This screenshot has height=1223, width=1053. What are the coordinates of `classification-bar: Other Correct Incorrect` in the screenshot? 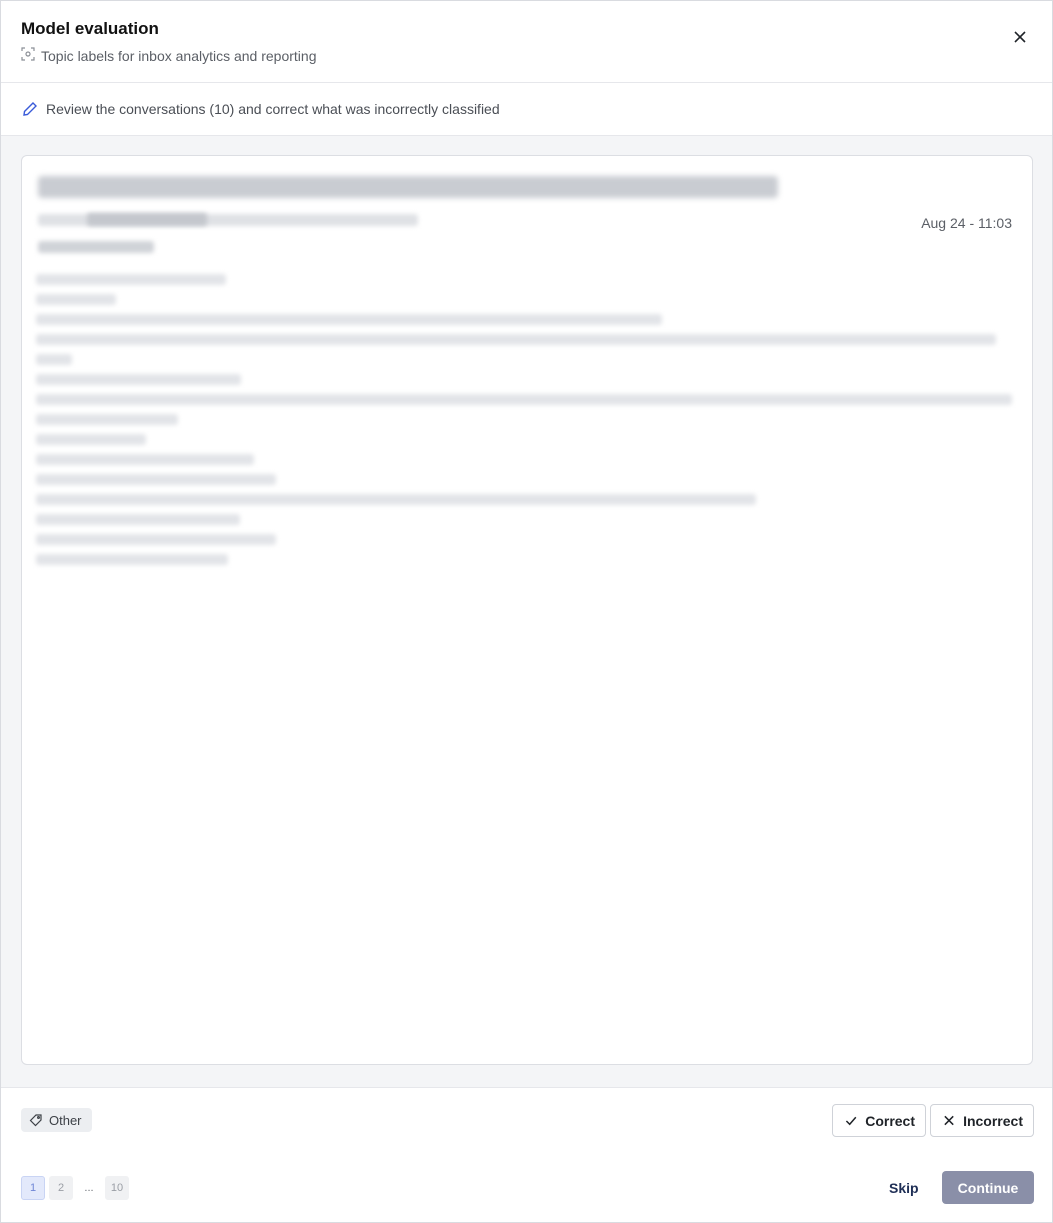 It's located at (526, 1121).